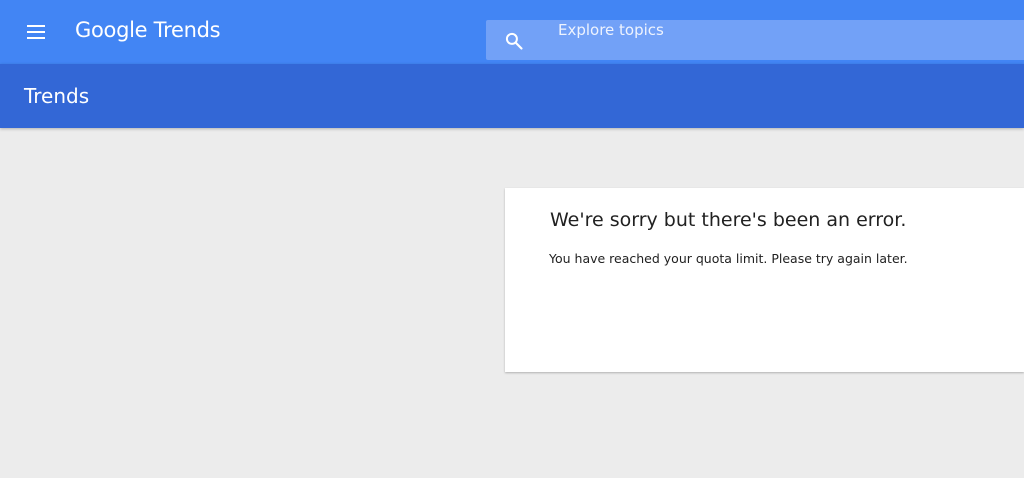 This screenshot has width=1024, height=478. I want to click on google-trends-logo: Google Trends, so click(148, 32).